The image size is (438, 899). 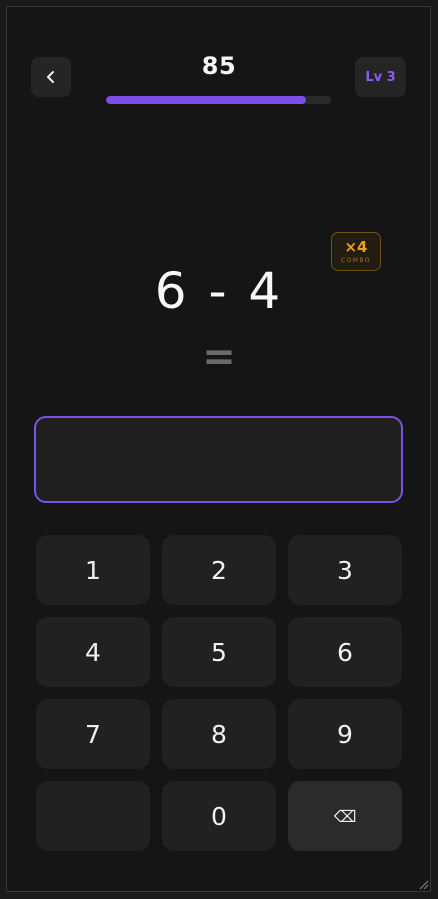 What do you see at coordinates (219, 357) in the screenshot?
I see `equals-sign: =` at bounding box center [219, 357].